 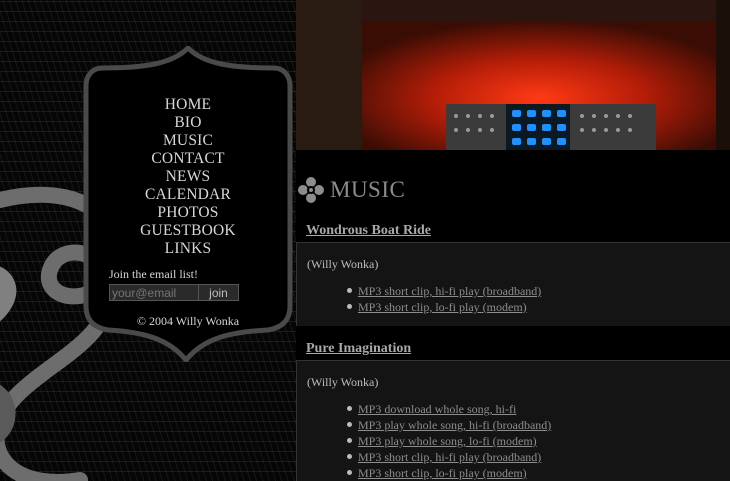 What do you see at coordinates (311, 190) in the screenshot?
I see `flower-ornament-icon` at bounding box center [311, 190].